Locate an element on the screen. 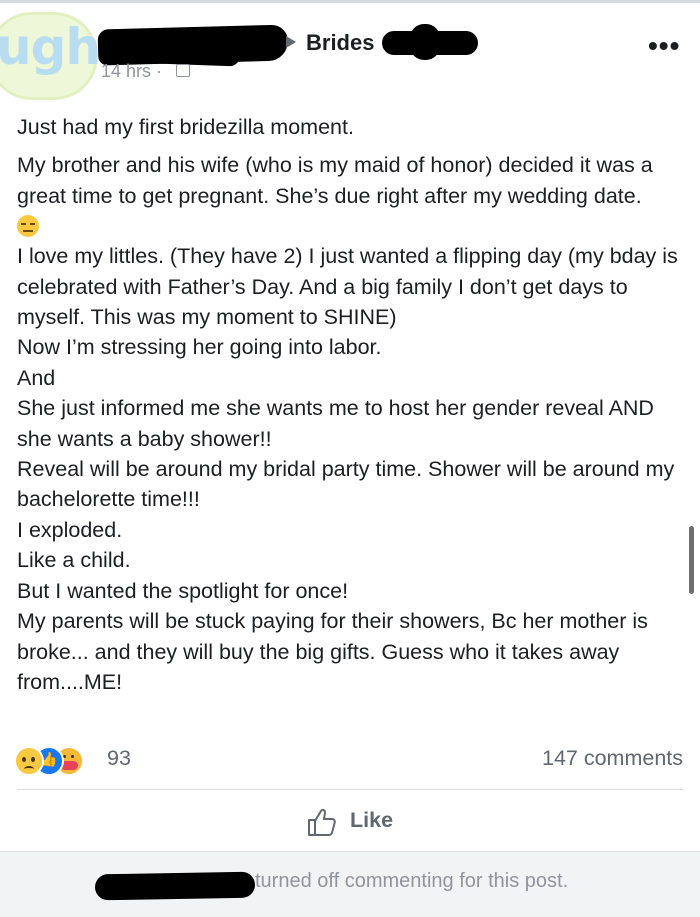 This screenshot has height=917, width=700. divider is located at coordinates (350, 789).